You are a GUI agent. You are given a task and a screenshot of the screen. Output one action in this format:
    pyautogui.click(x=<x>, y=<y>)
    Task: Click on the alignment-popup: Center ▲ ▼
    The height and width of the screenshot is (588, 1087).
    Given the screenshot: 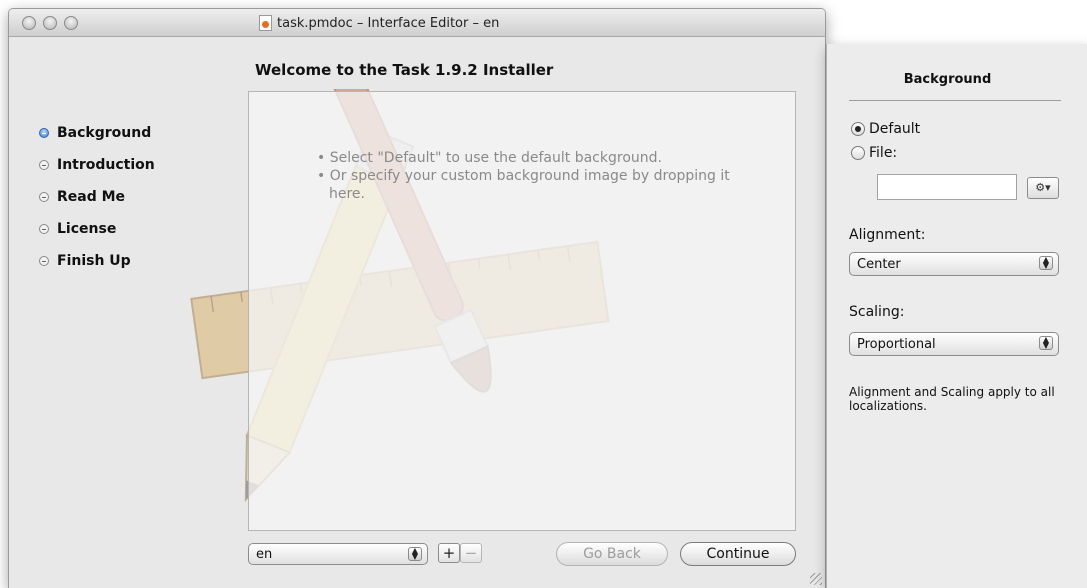 What is the action you would take?
    pyautogui.click(x=954, y=264)
    